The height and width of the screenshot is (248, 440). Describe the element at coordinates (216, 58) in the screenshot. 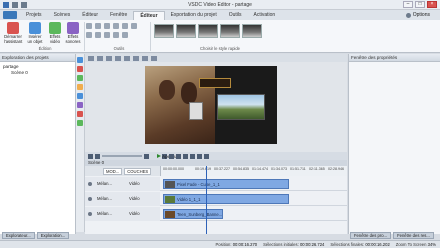

I see `editor-toolbar` at that location.